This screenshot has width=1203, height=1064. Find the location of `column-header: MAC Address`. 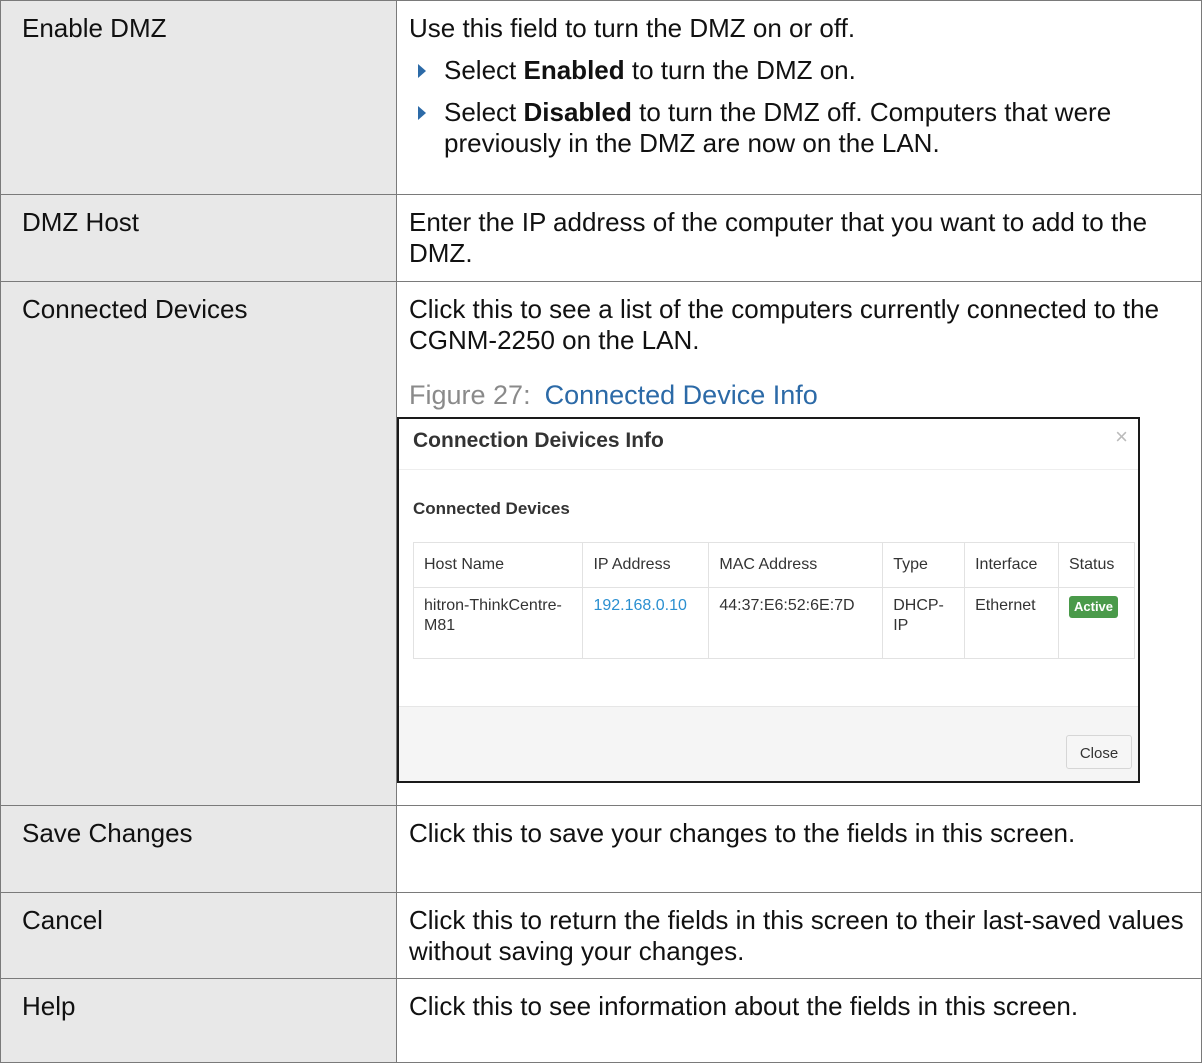

column-header: MAC Address is located at coordinates (796, 565).